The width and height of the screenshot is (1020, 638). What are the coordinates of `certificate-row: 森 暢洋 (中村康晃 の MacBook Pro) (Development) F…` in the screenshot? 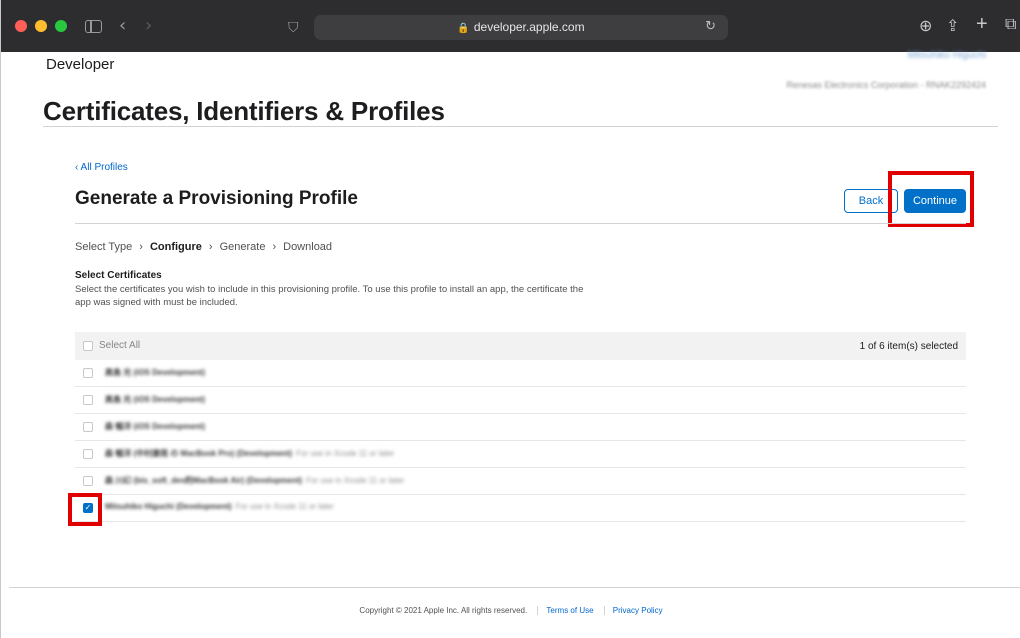 It's located at (520, 454).